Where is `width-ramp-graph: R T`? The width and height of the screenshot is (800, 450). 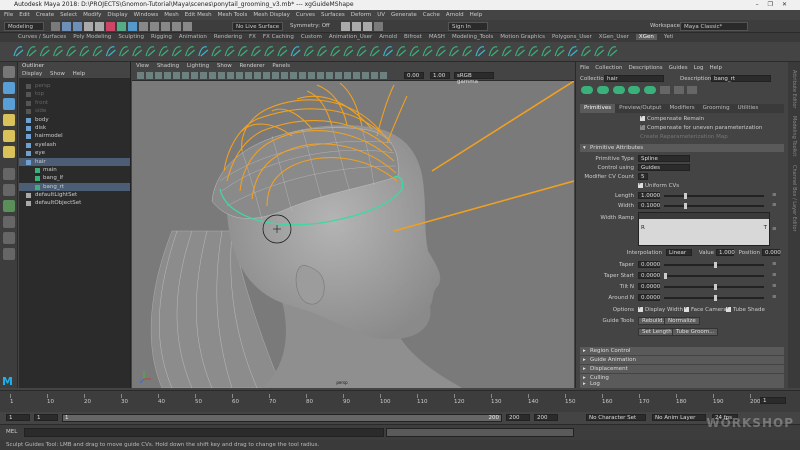
width-ramp-graph: R T is located at coordinates (704, 229).